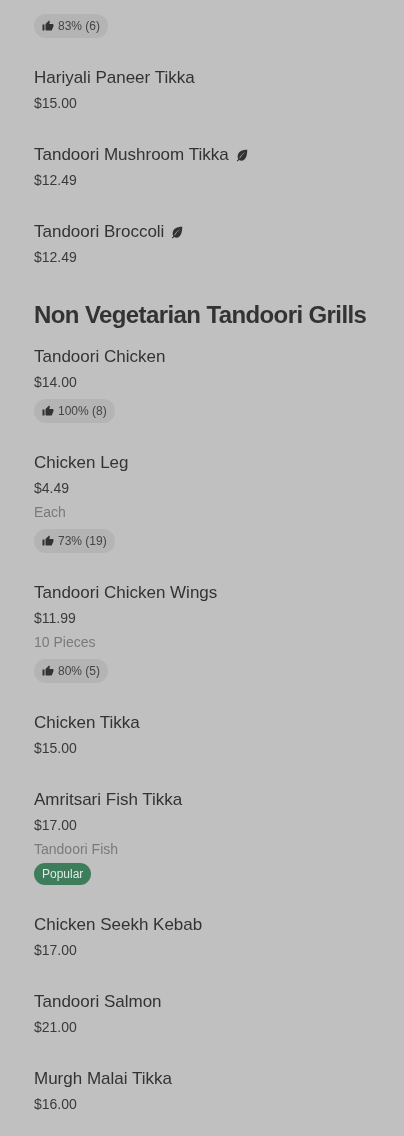 The image size is (404, 1136). Describe the element at coordinates (55, 618) in the screenshot. I see `item-price: $11.99` at that location.